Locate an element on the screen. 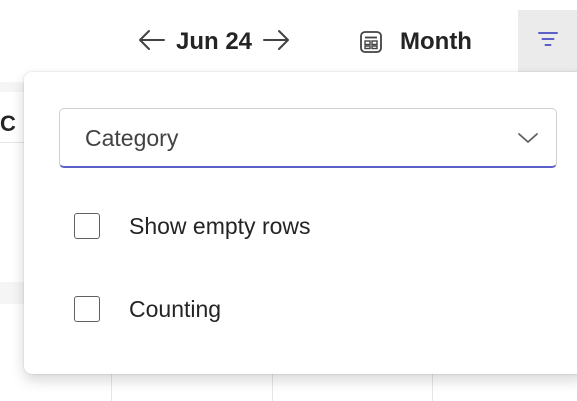 The image size is (577, 401). view-label: Month is located at coordinates (436, 41).